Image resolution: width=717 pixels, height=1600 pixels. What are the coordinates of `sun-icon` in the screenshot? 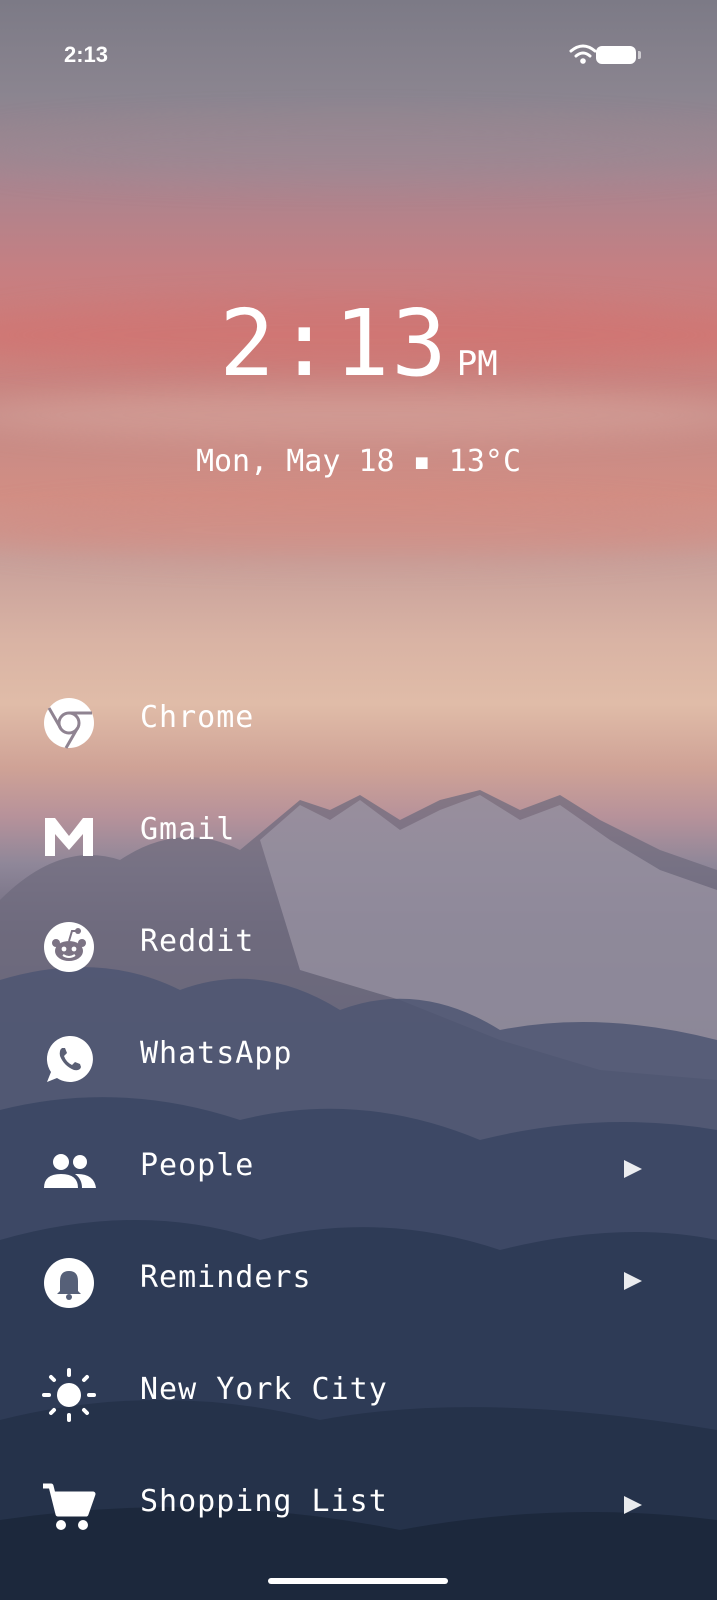 It's located at (69, 1395).